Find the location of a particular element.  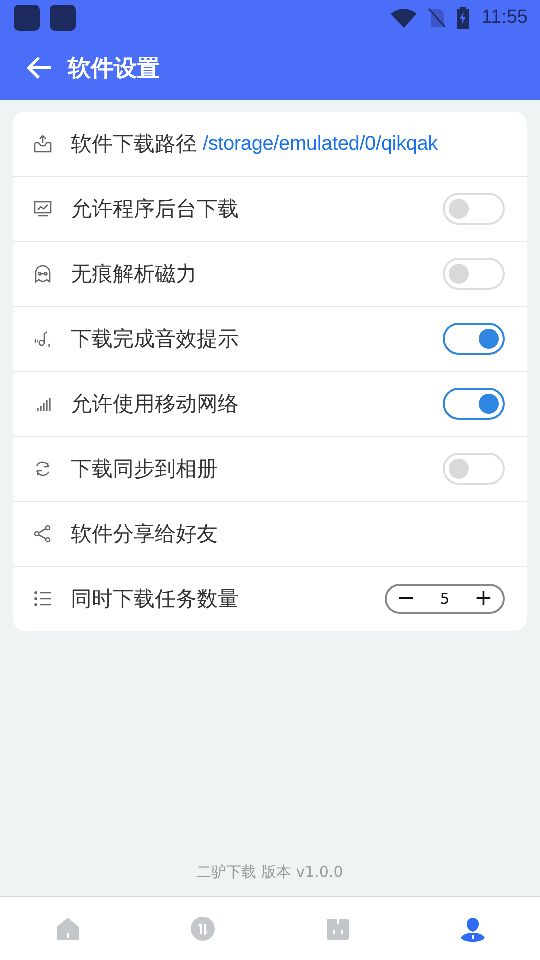

status-time: 11:55 is located at coordinates (505, 18).